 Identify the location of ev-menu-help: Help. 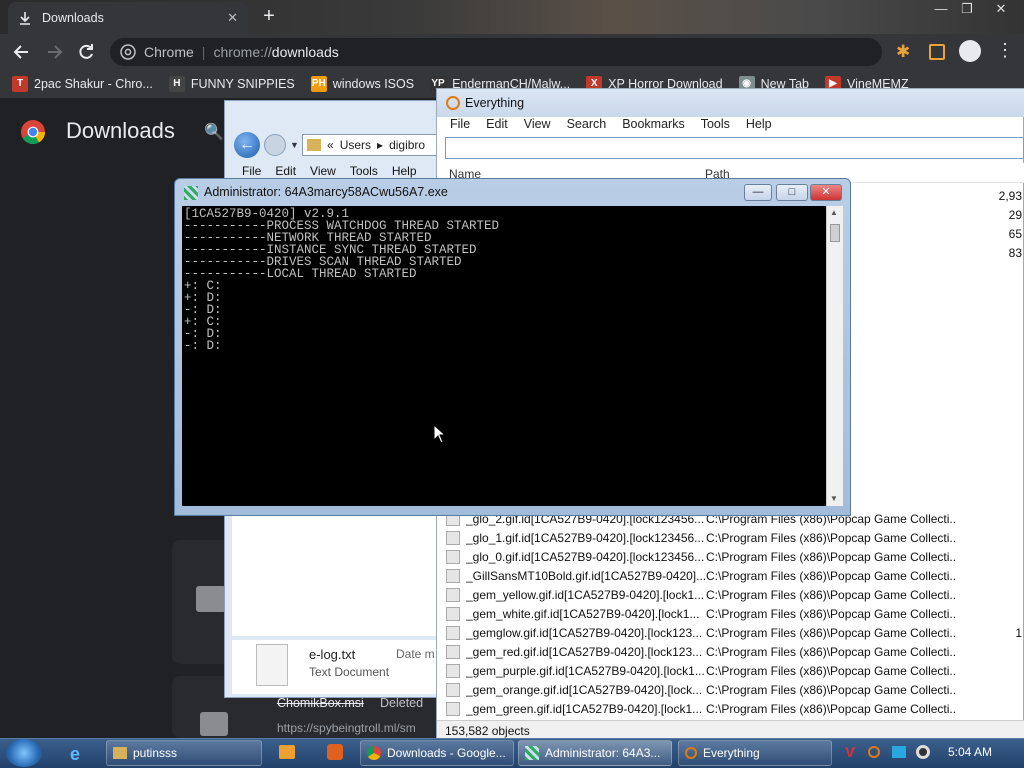
(759, 126).